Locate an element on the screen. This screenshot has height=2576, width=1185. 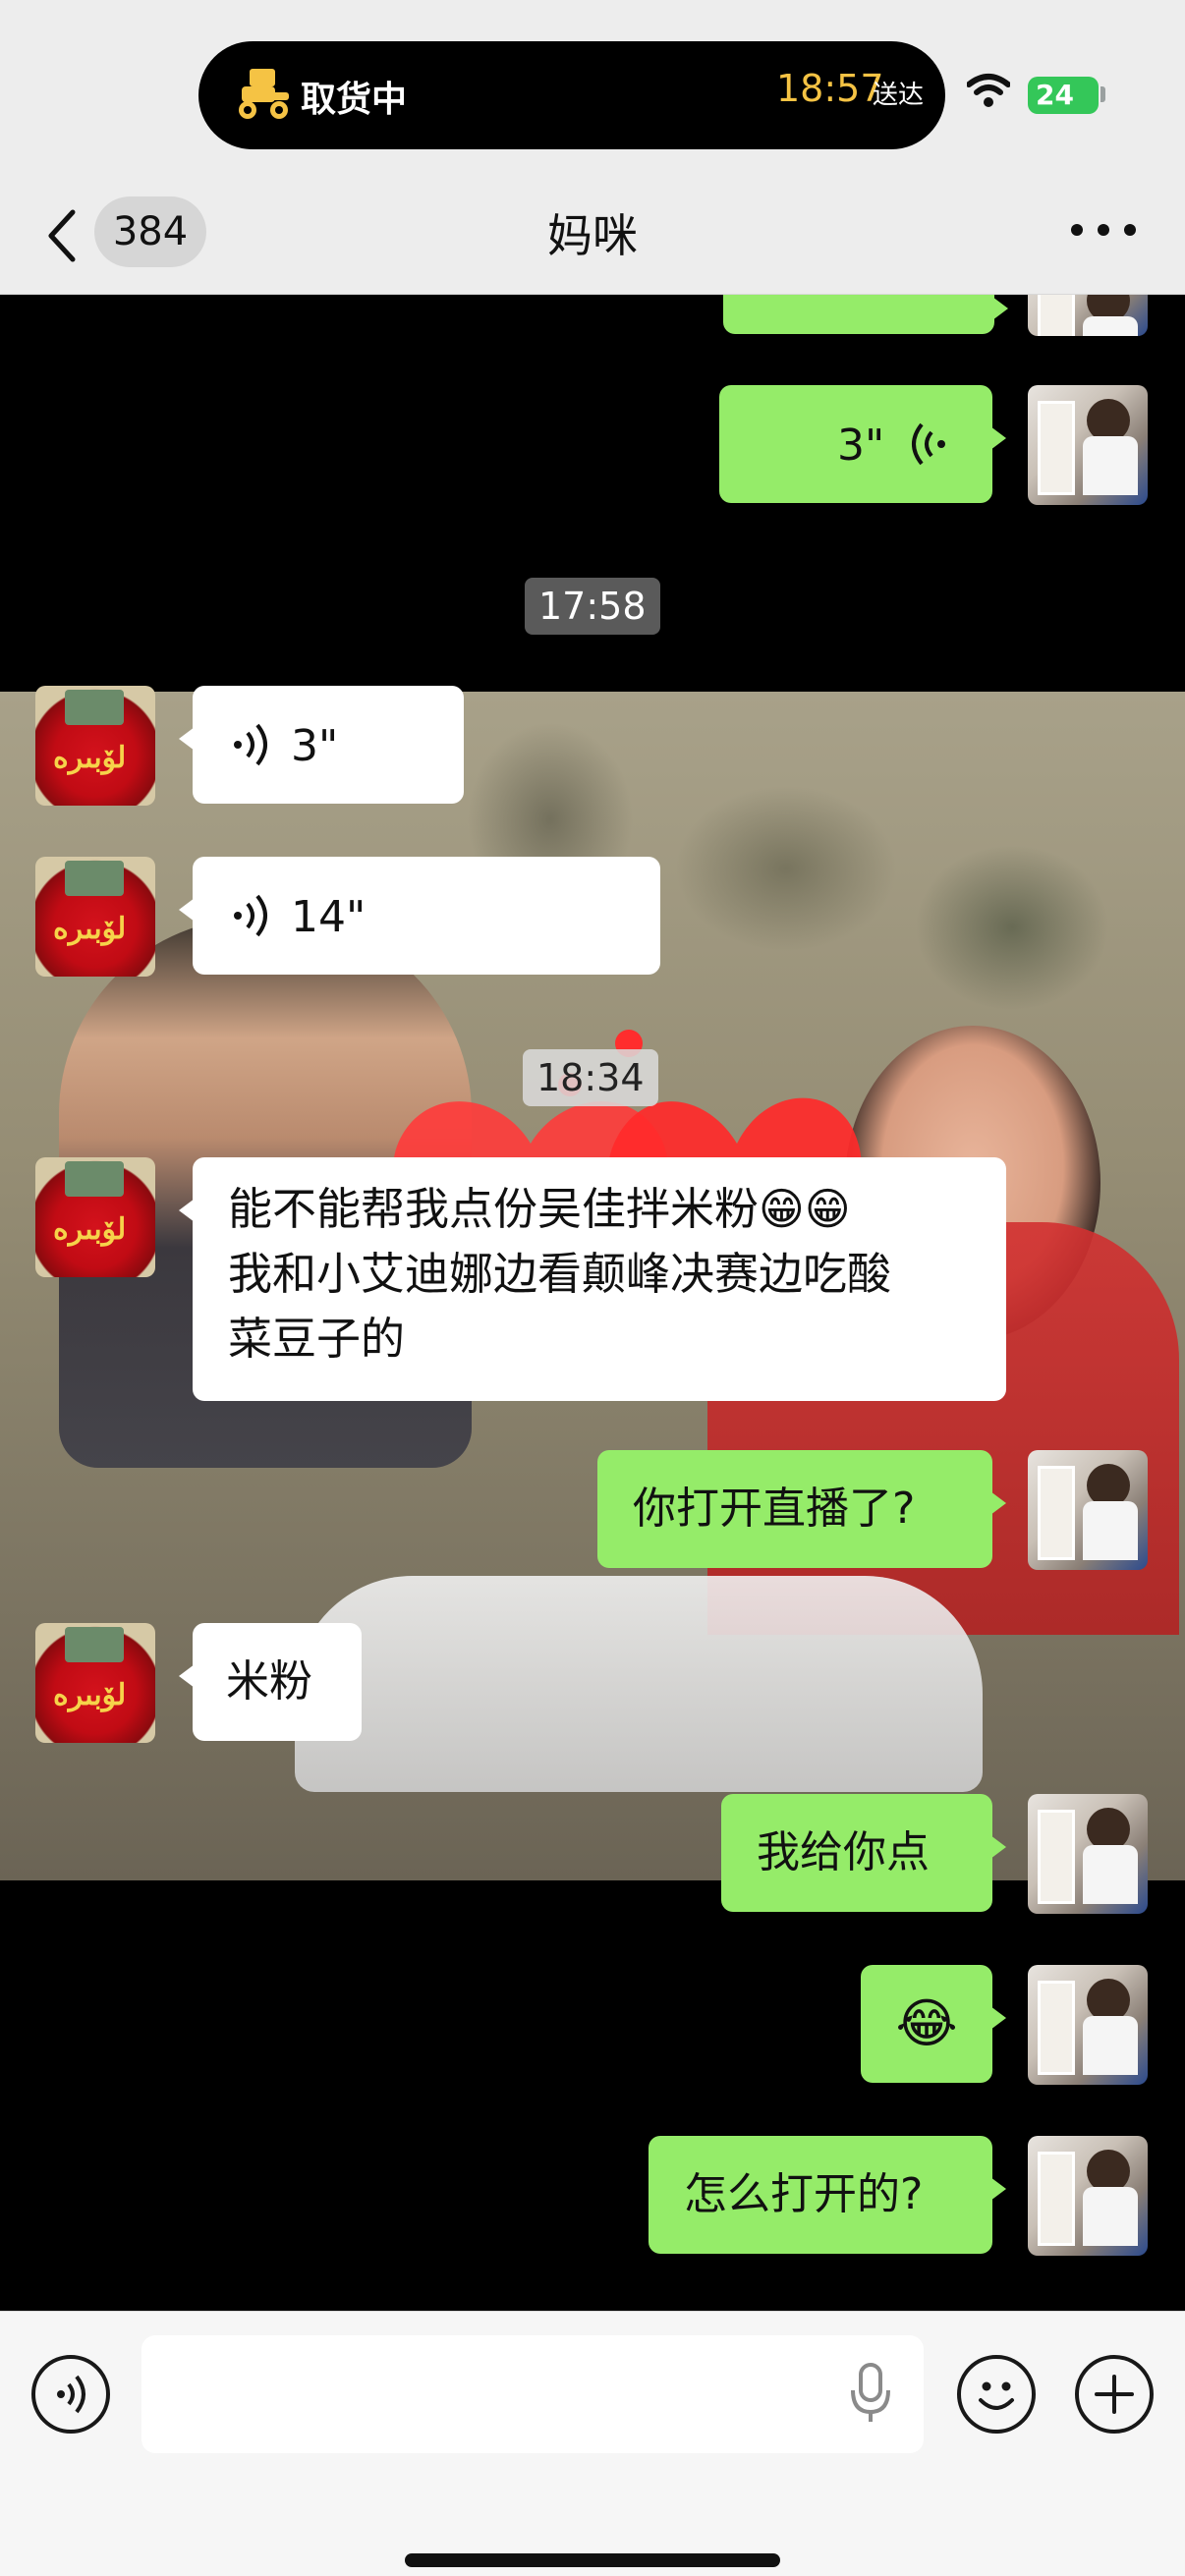
voice-message-bubble: 14" is located at coordinates (419, 916).